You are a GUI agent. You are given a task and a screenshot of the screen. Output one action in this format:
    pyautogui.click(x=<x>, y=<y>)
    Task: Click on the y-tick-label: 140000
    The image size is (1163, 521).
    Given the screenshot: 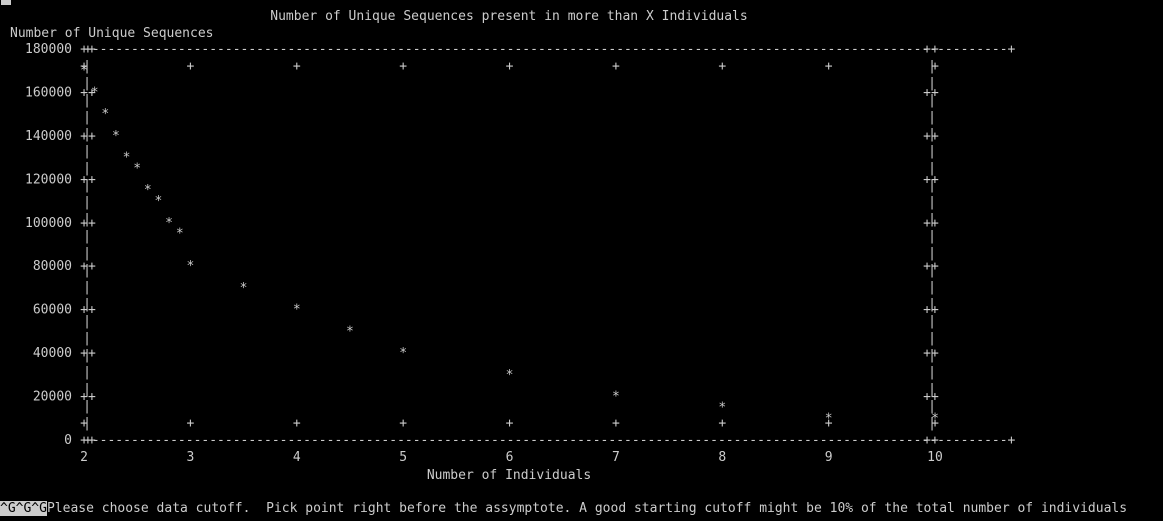 What is the action you would take?
    pyautogui.click(x=48, y=136)
    